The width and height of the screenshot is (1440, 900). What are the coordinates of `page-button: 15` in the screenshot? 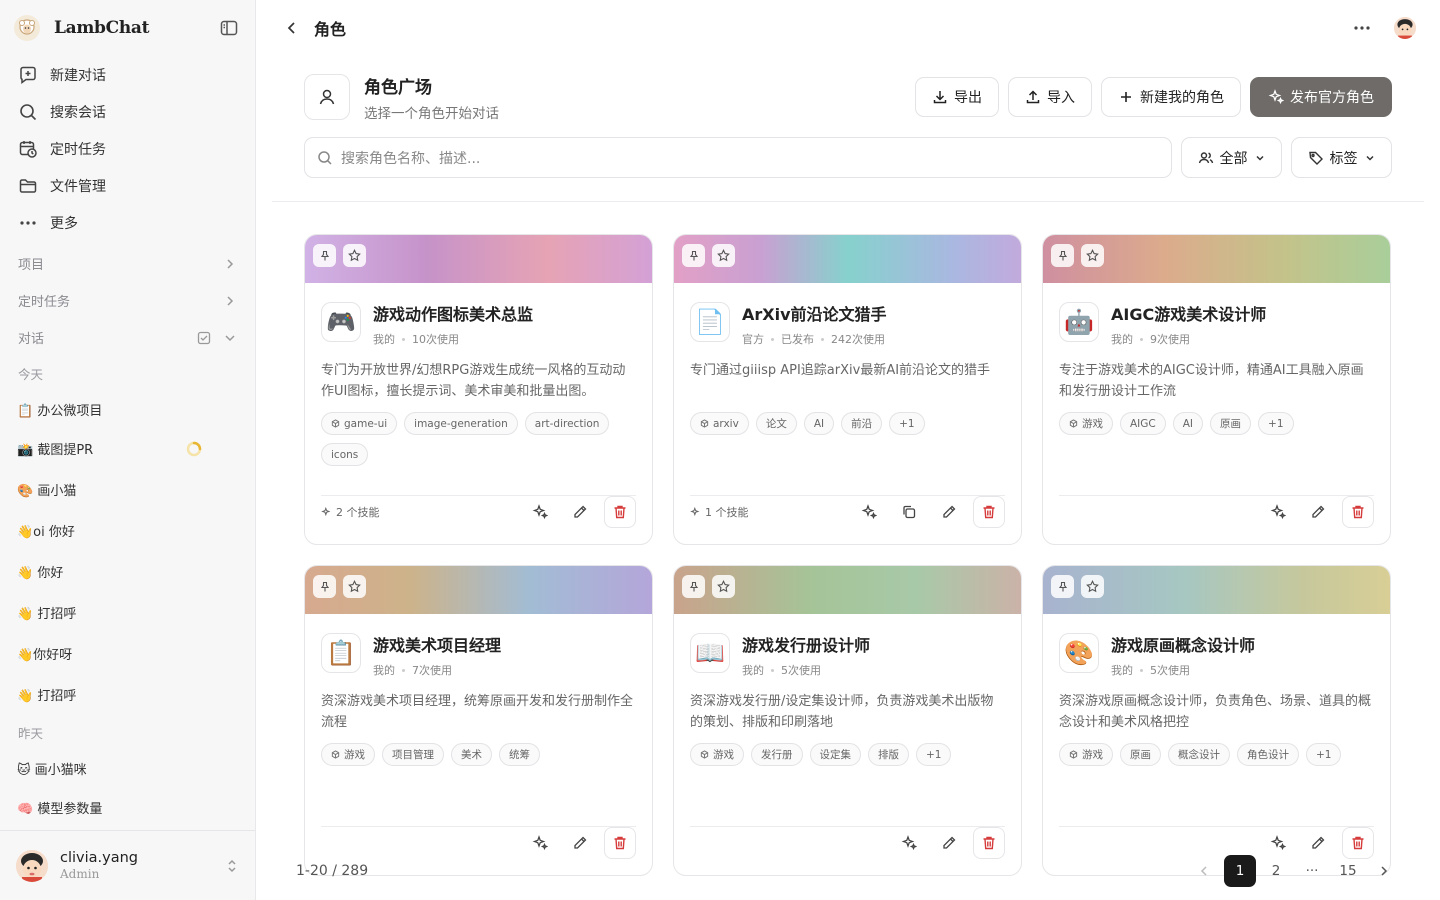 It's located at (1348, 871).